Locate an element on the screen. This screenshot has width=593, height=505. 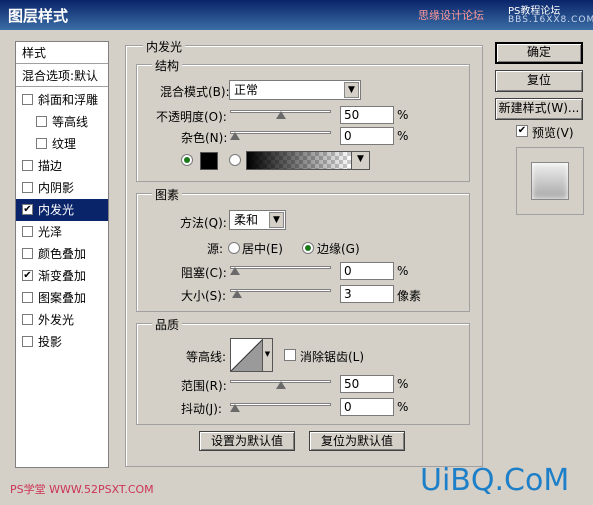
choke-slider is located at coordinates (280, 269).